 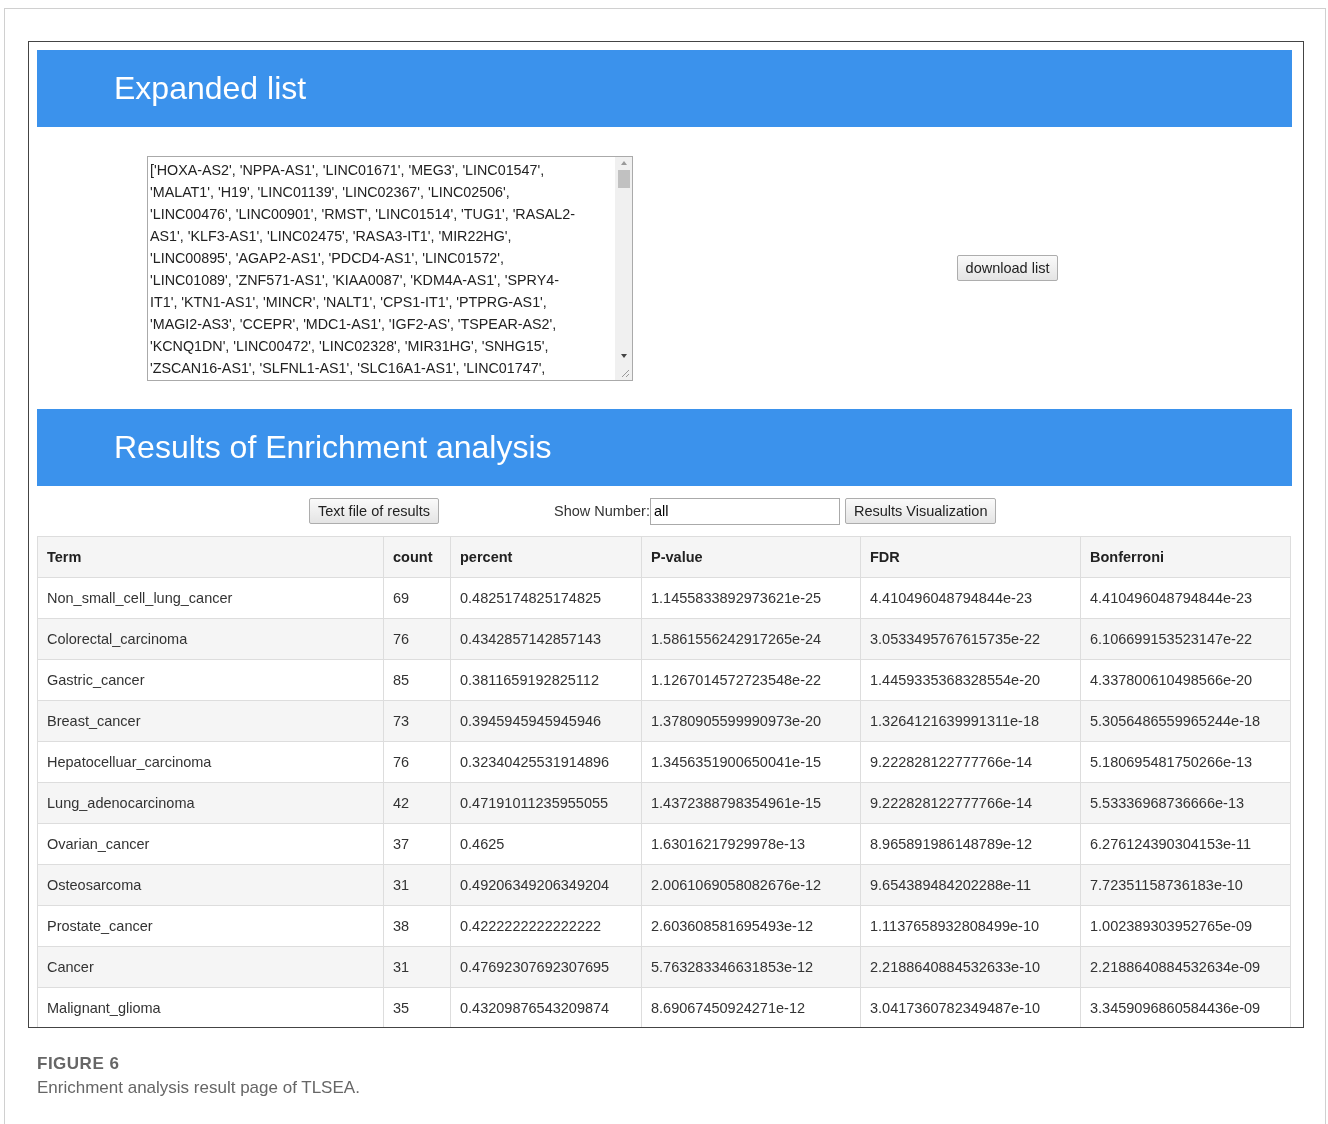 I want to click on results-visualization-button: Results Visualization, so click(x=920, y=511).